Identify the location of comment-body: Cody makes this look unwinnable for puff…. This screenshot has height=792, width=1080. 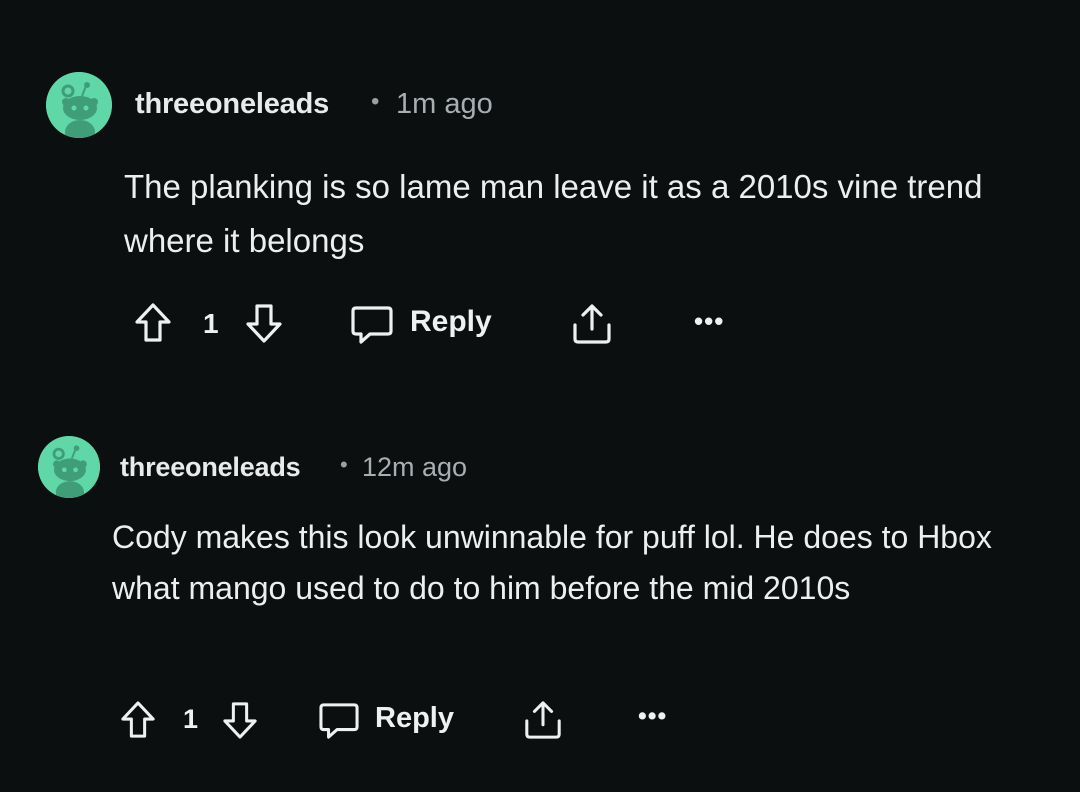
(552, 563).